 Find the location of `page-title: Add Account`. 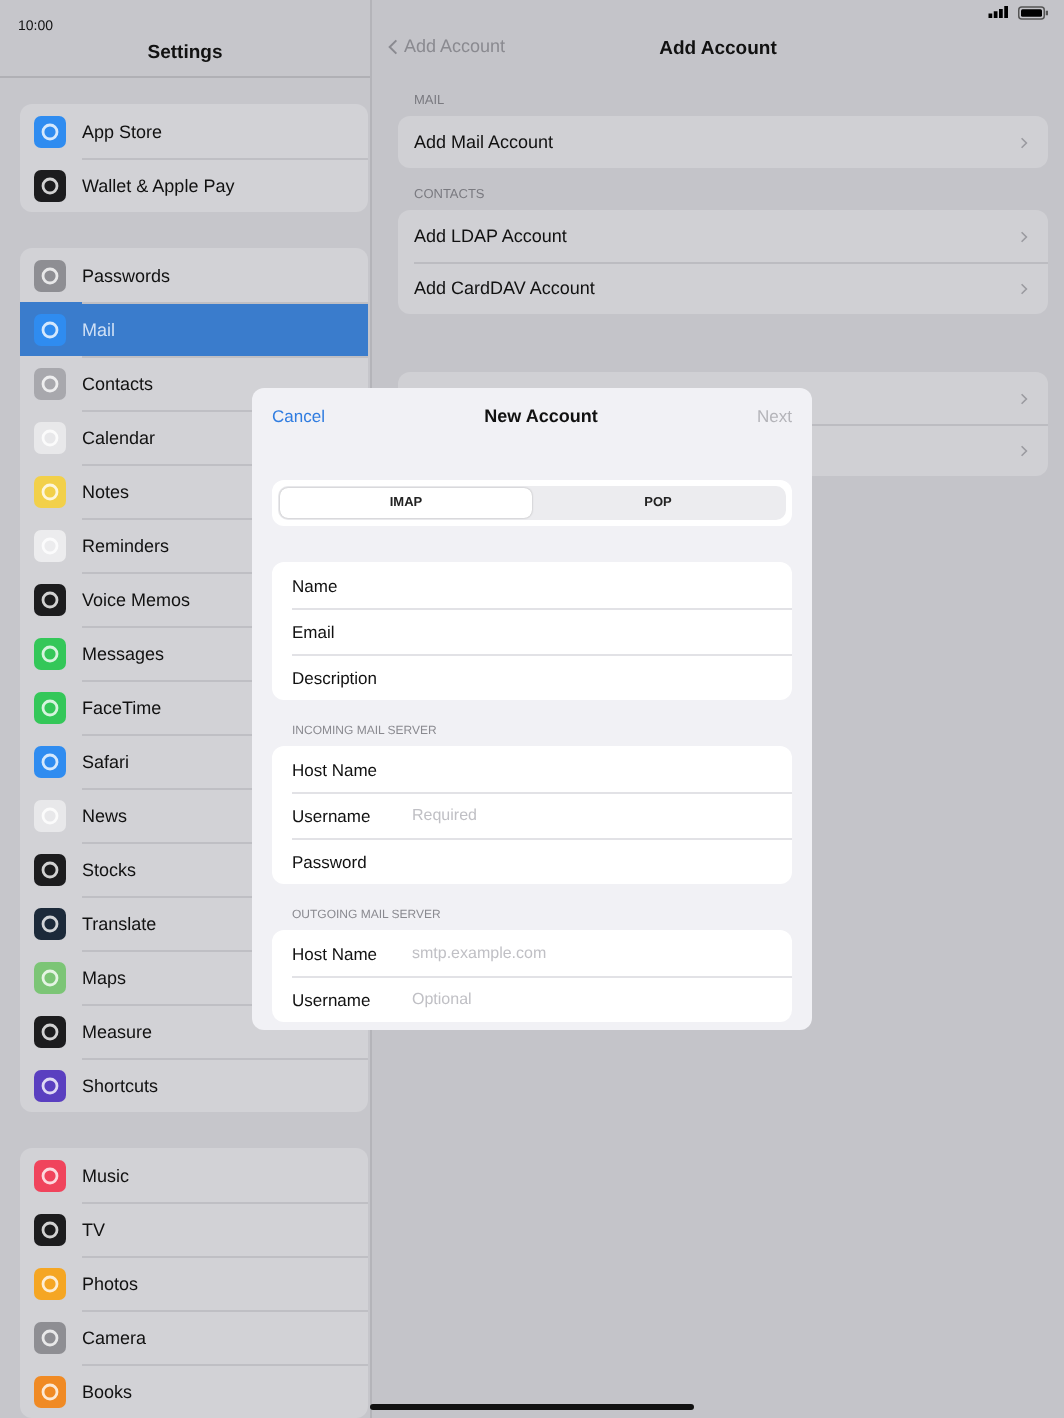

page-title: Add Account is located at coordinates (718, 49).